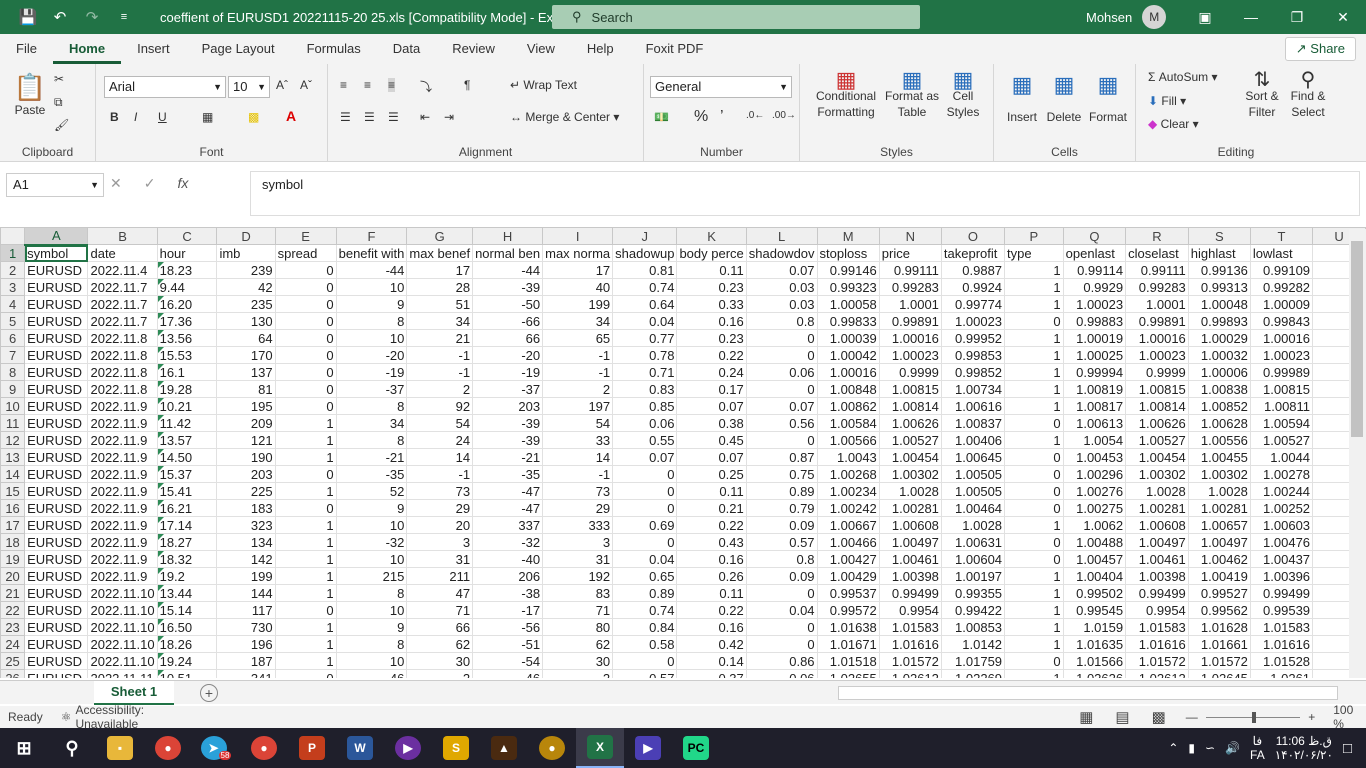  What do you see at coordinates (246, 355) in the screenshot?
I see `cell: 170` at bounding box center [246, 355].